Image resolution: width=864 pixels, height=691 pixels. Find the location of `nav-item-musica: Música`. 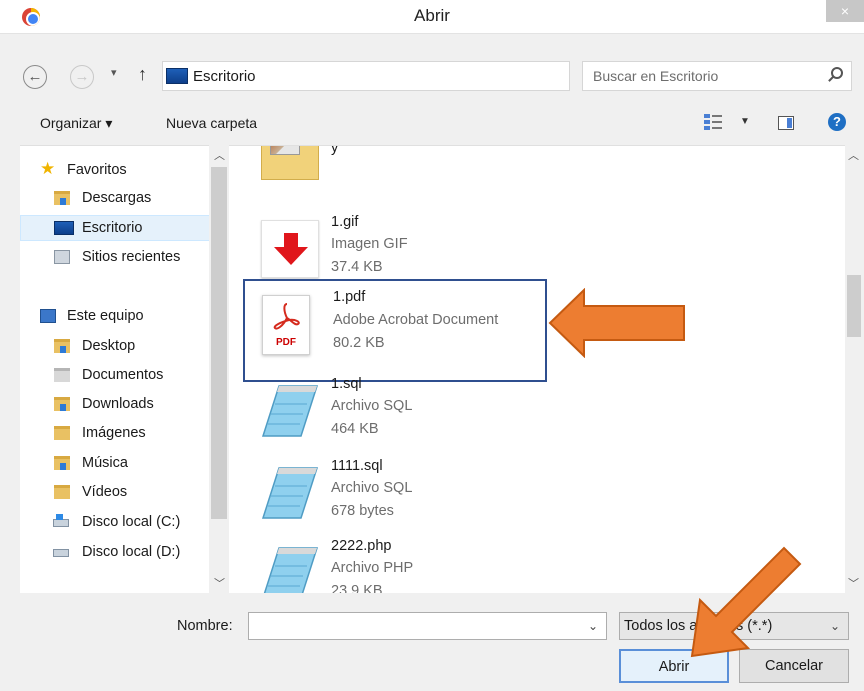

nav-item-musica: Música is located at coordinates (115, 464).